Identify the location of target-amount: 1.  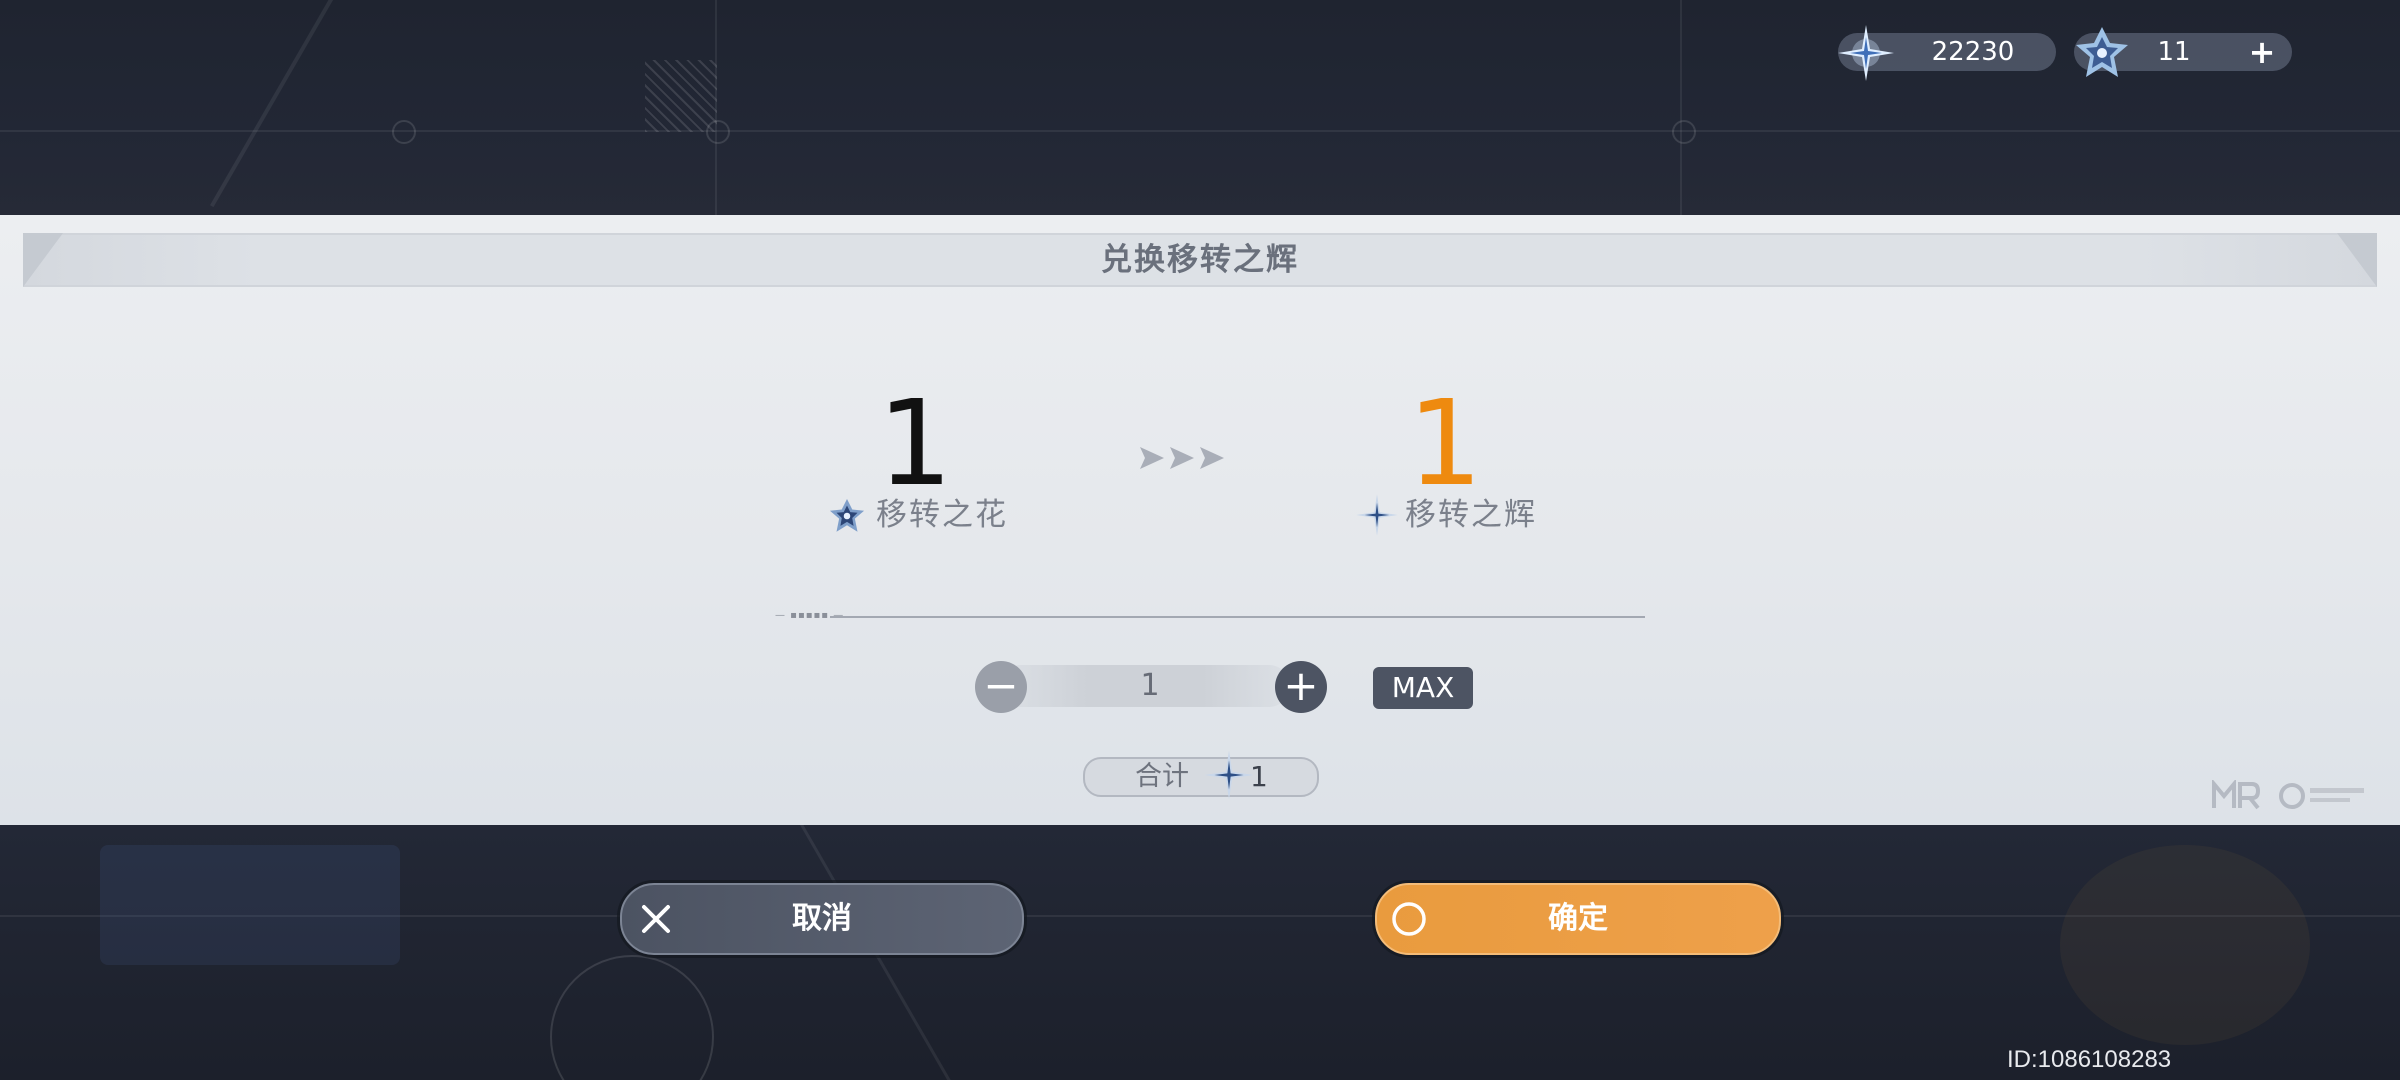
(1445, 443).